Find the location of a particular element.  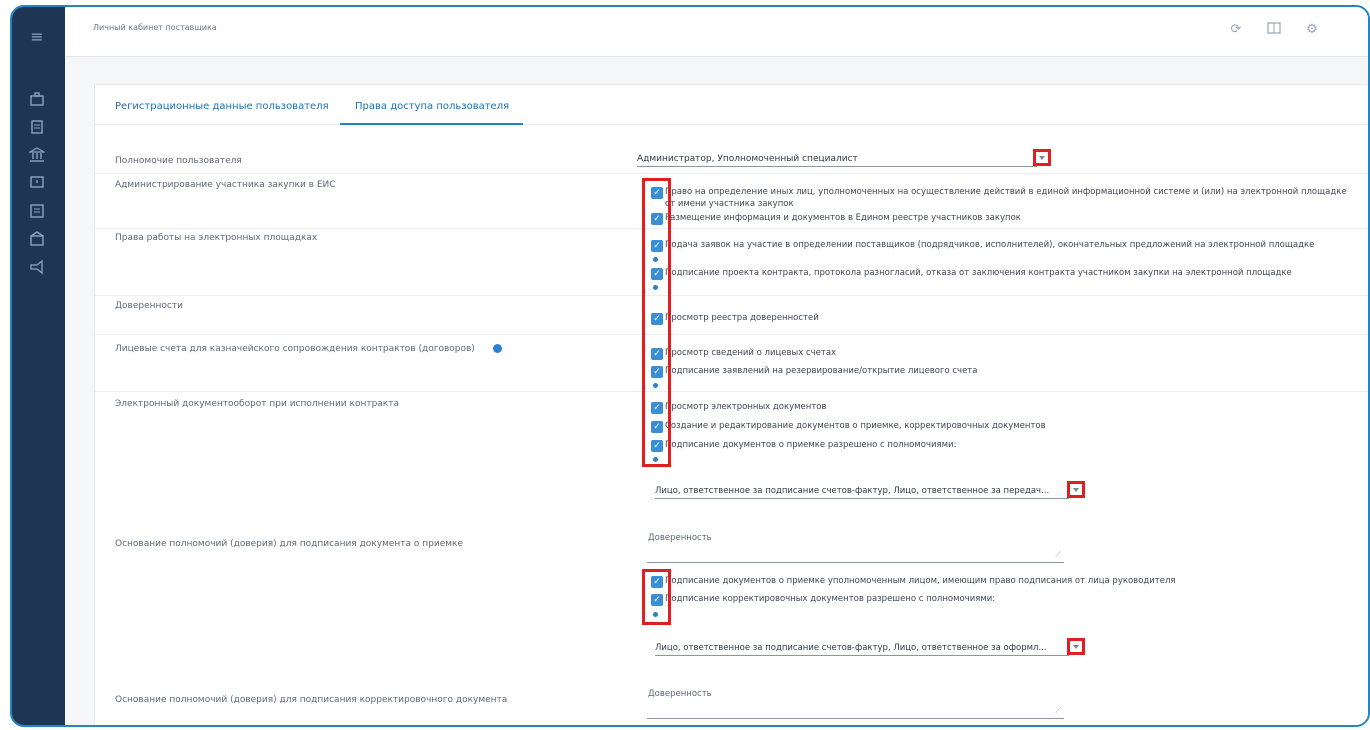

active-tab-indicator is located at coordinates (431, 124).